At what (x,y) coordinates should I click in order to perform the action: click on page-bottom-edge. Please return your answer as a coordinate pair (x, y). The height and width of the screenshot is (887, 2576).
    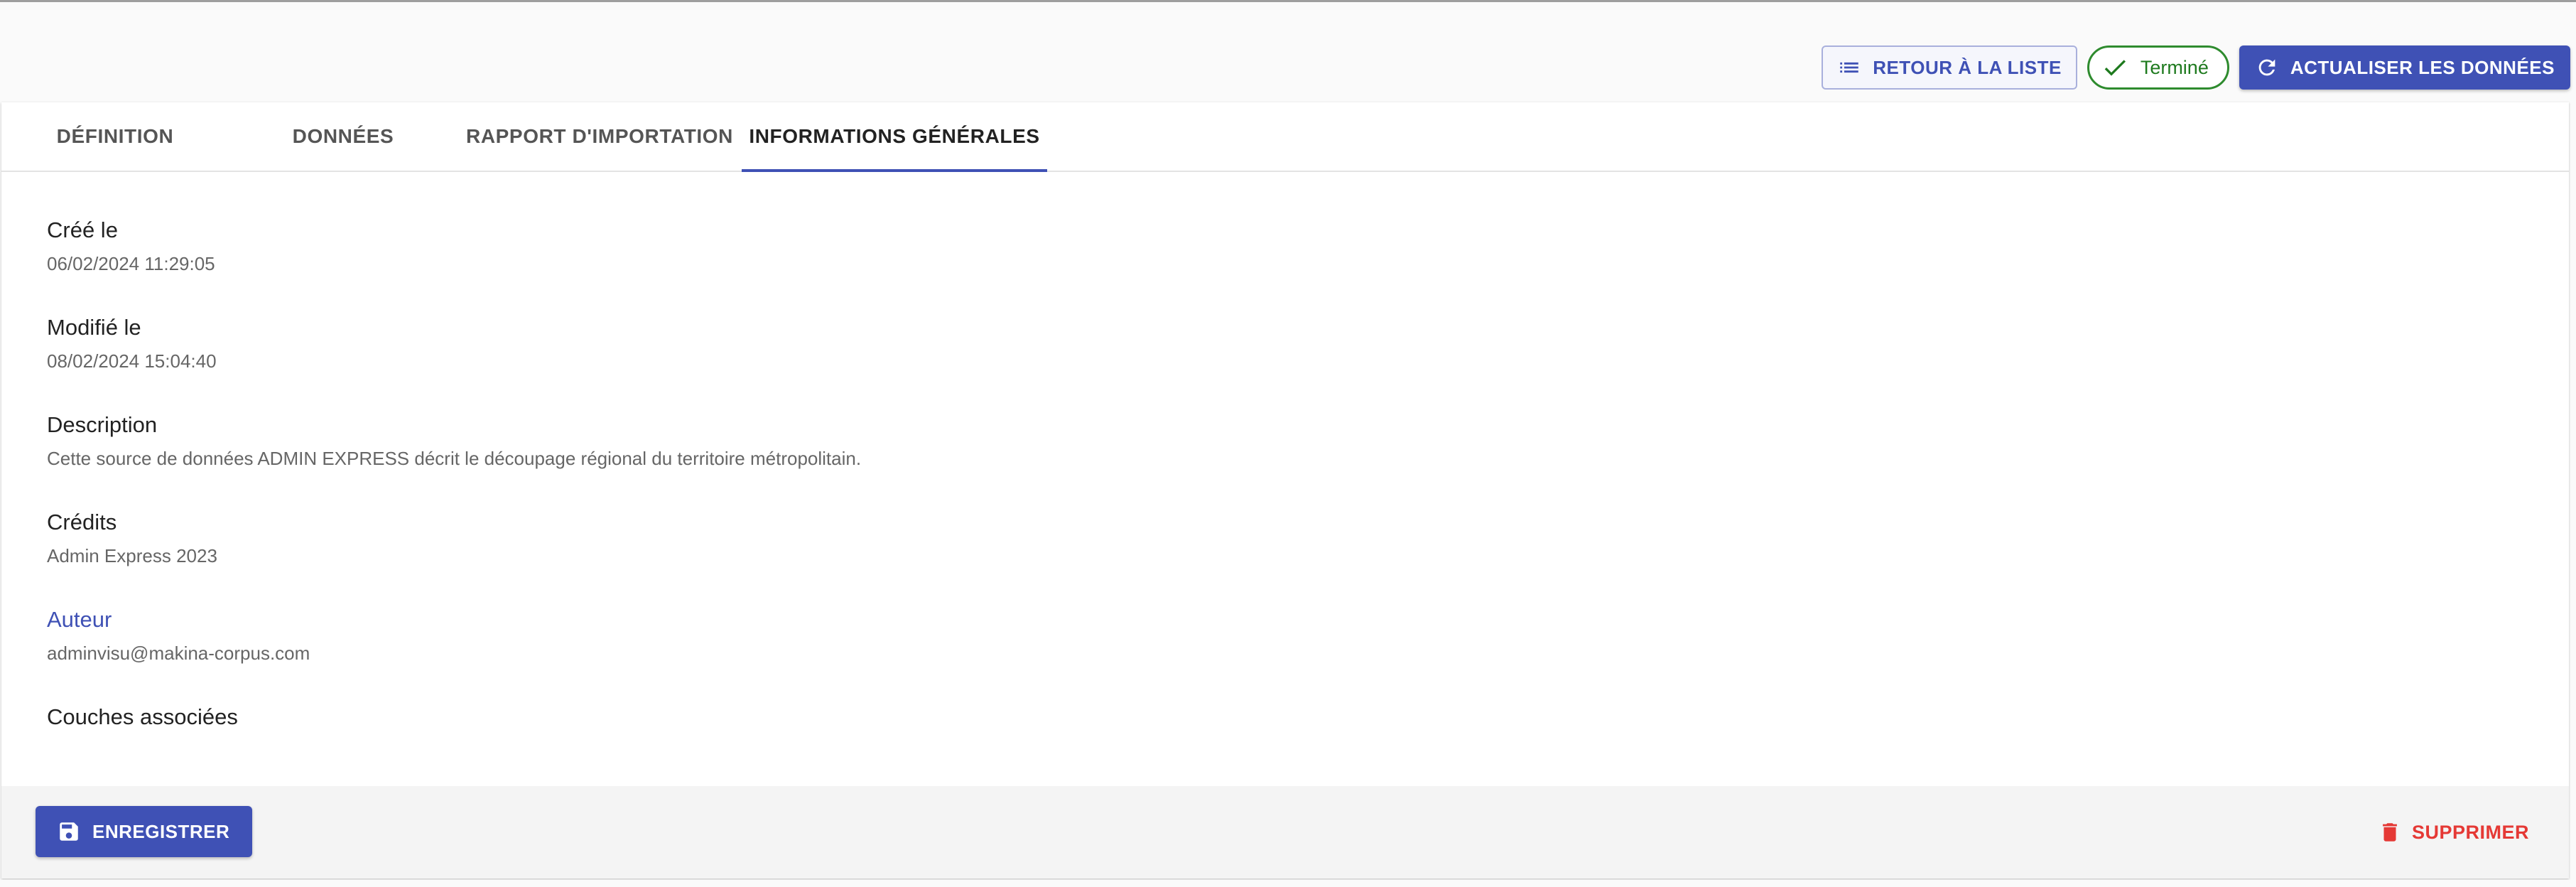
    Looking at the image, I should click on (1288, 884).